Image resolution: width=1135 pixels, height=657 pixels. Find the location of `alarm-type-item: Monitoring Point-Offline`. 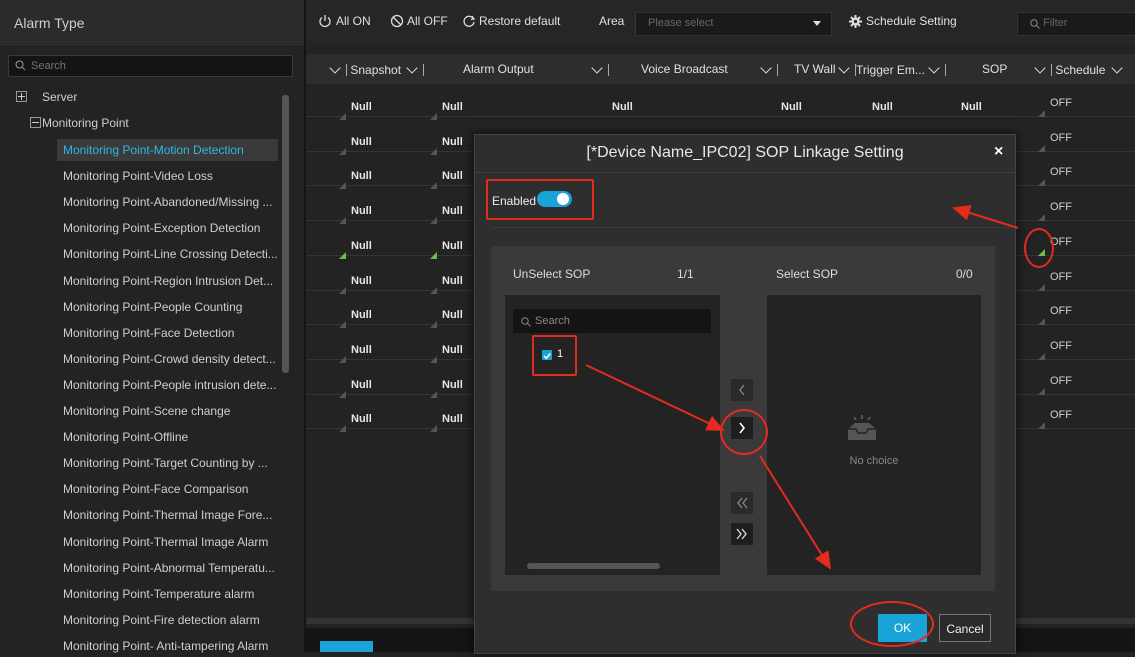

alarm-type-item: Monitoring Point-Offline is located at coordinates (171, 437).